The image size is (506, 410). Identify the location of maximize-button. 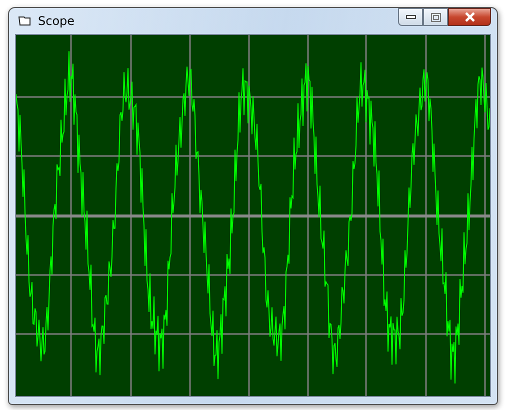
(435, 17).